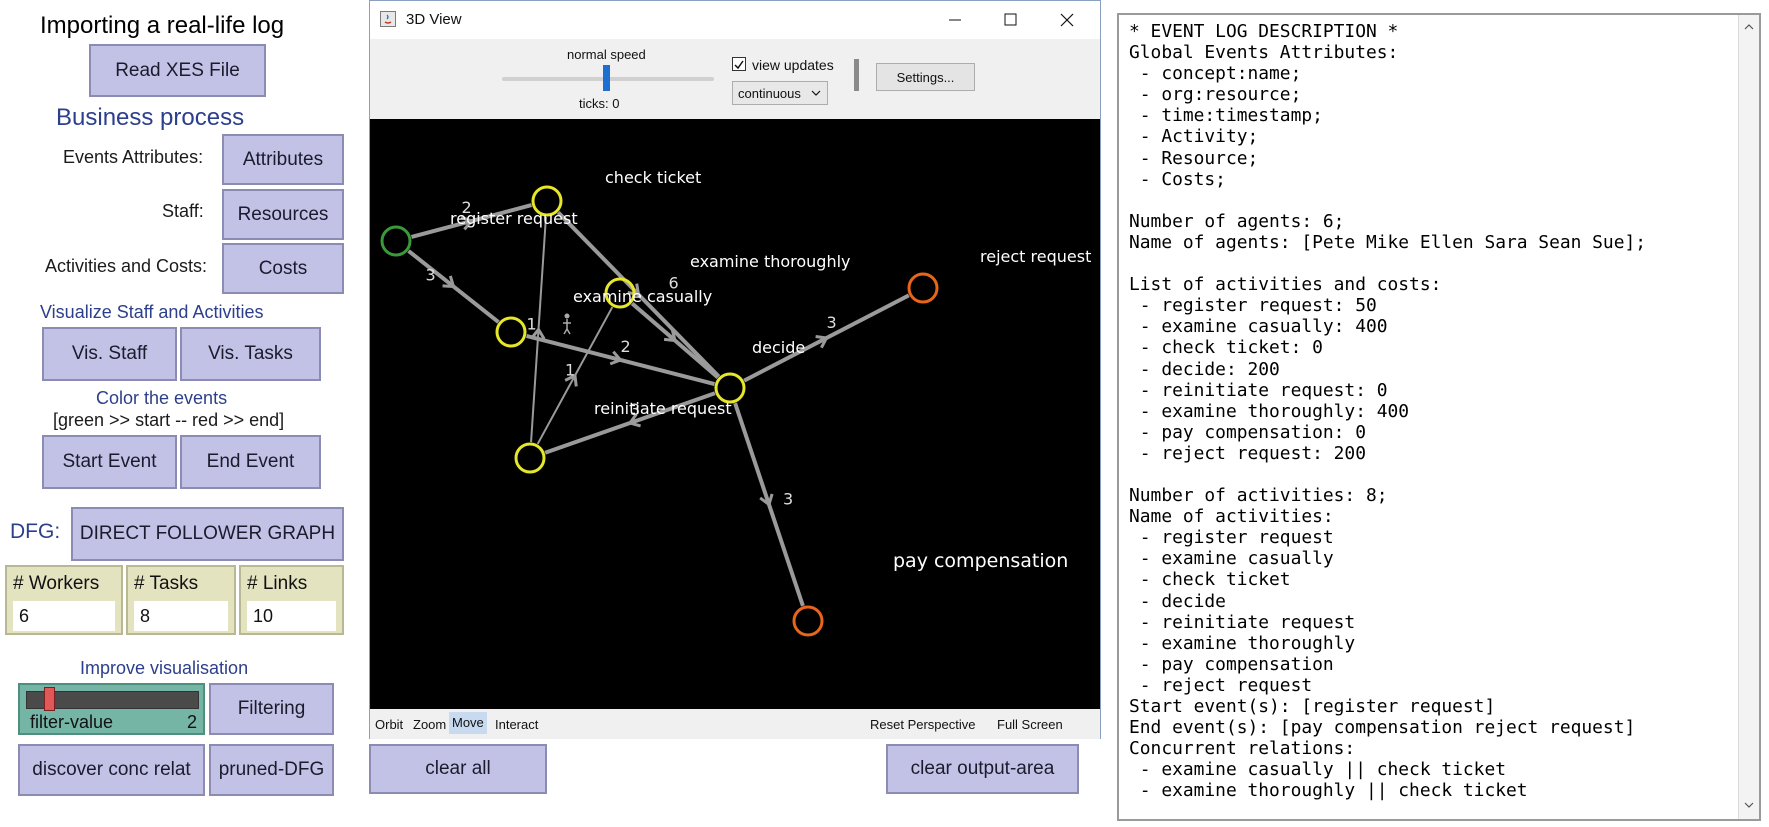  What do you see at coordinates (923, 288) in the screenshot?
I see `node-reject-request` at bounding box center [923, 288].